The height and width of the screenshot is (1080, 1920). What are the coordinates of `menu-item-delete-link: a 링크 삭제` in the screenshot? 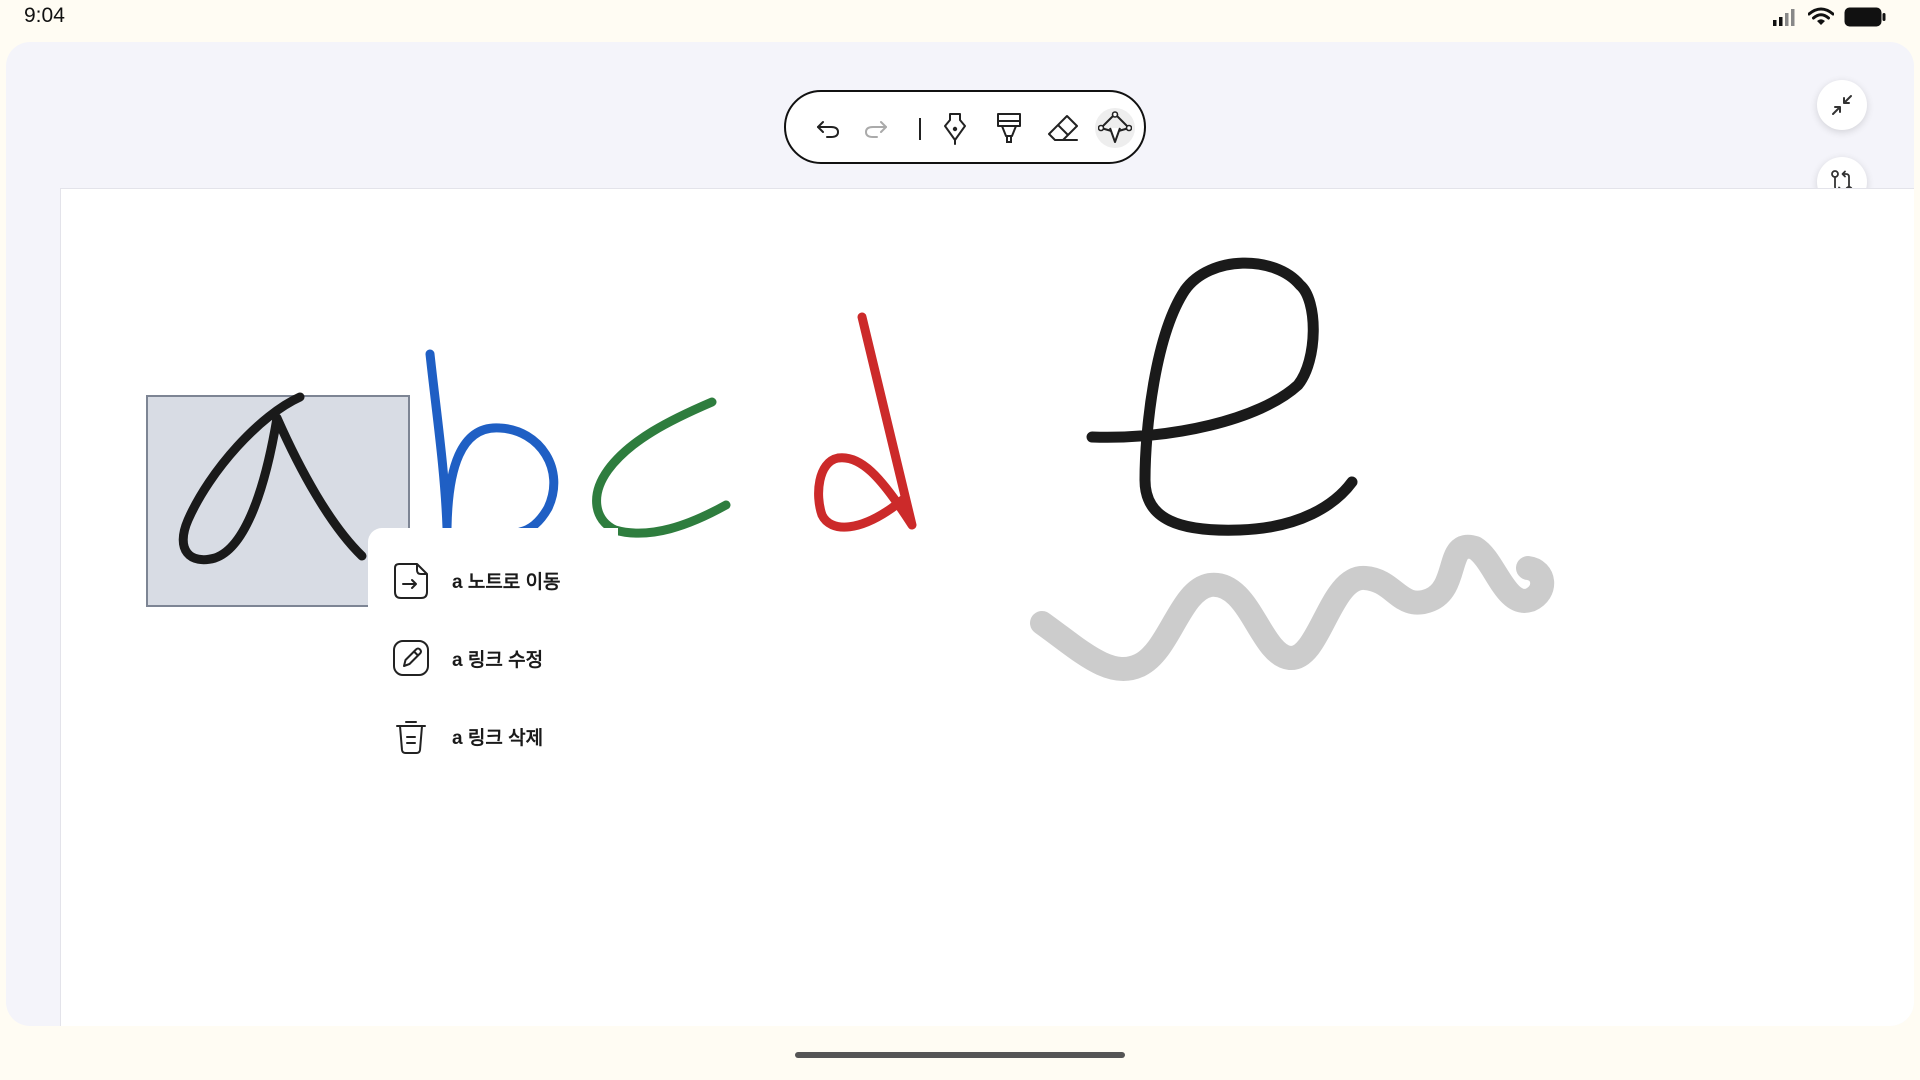 It's located at (500, 736).